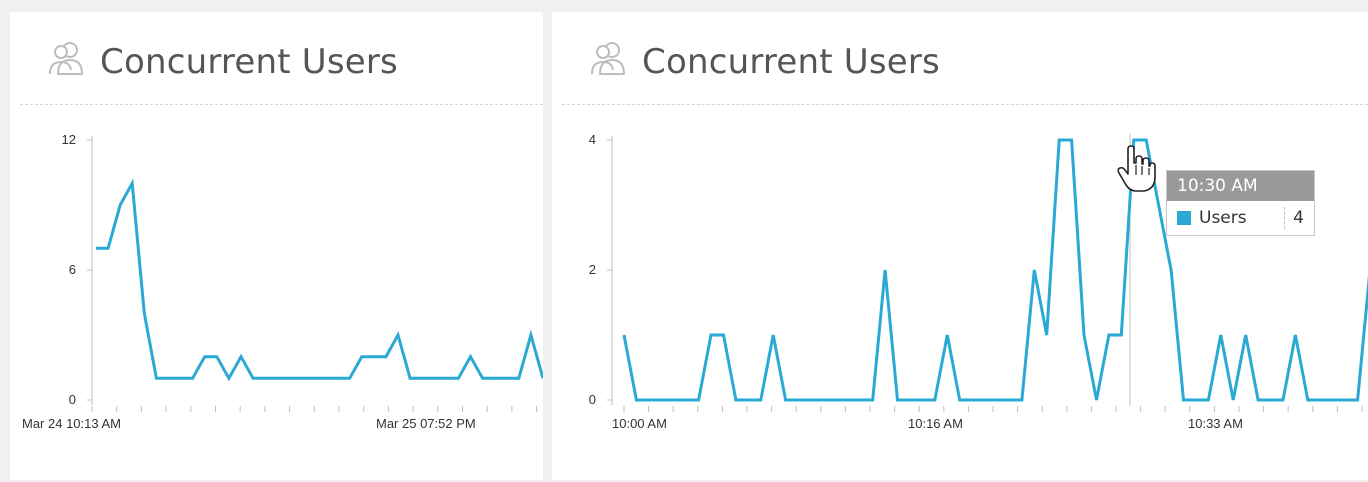 The width and height of the screenshot is (1368, 482). I want to click on x-tick-label: Mar 25 07:52 PM, so click(426, 423).